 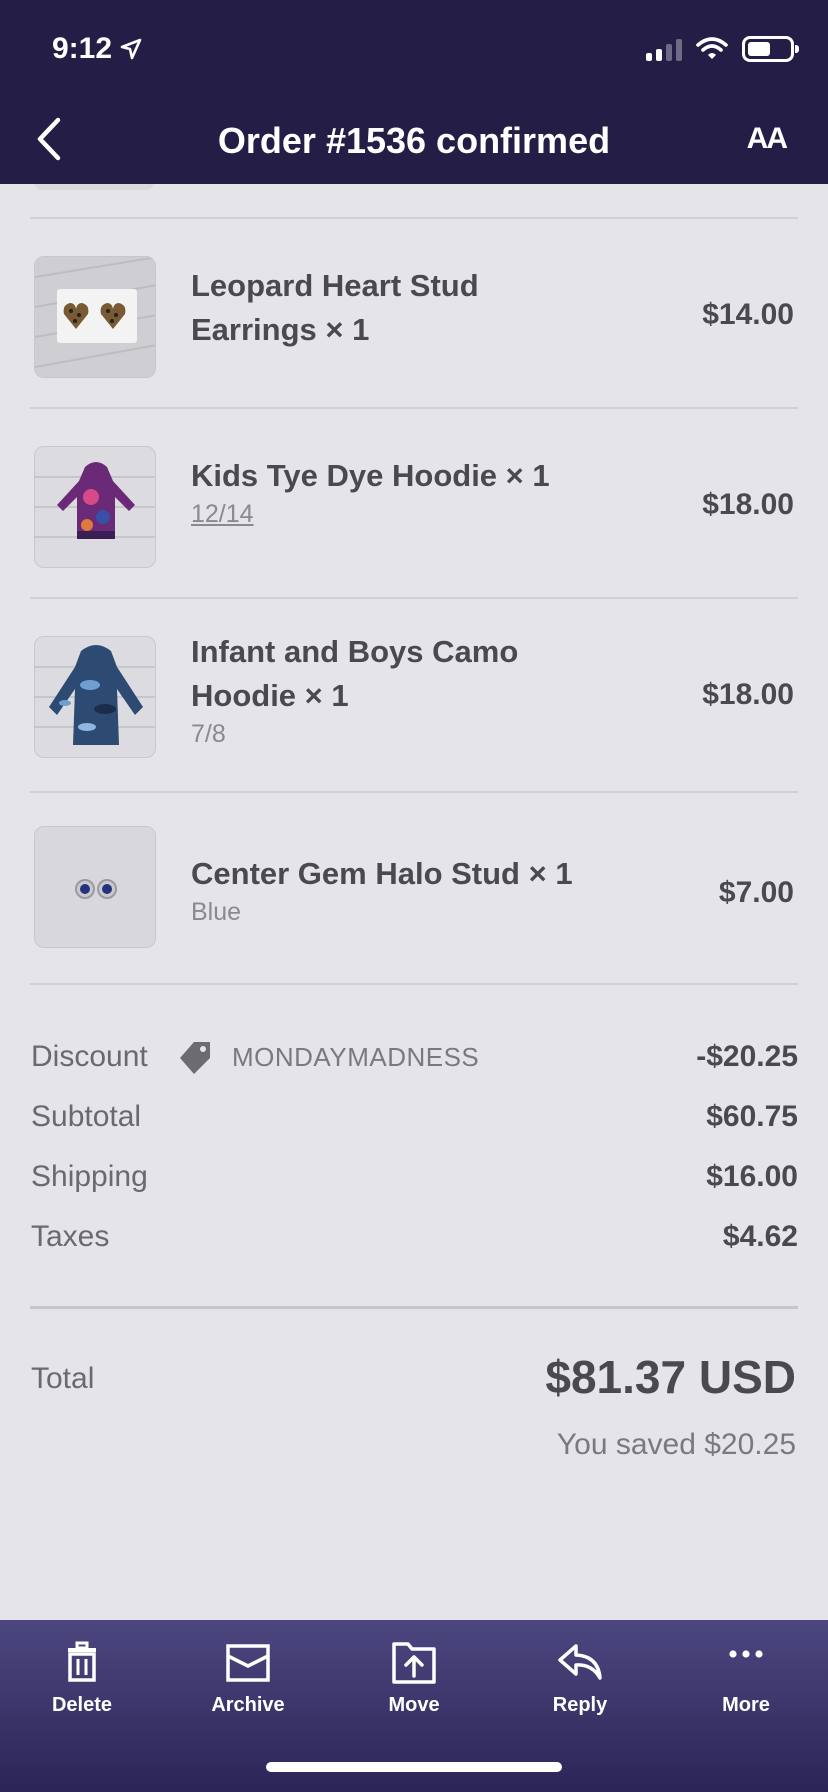 I want to click on total-divider, so click(x=414, y=1307).